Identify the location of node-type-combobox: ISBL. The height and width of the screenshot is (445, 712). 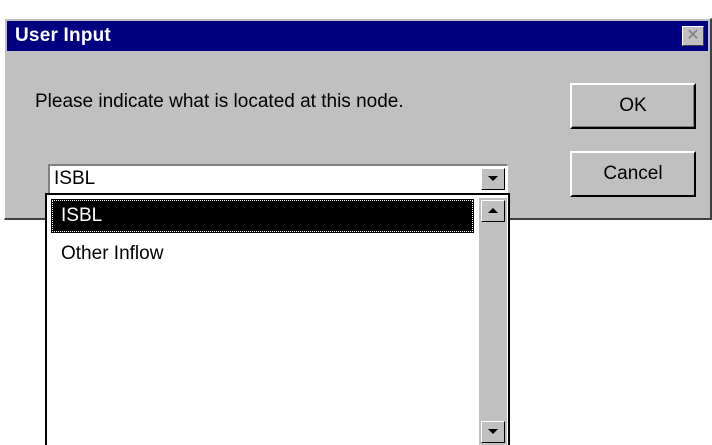
(278, 179).